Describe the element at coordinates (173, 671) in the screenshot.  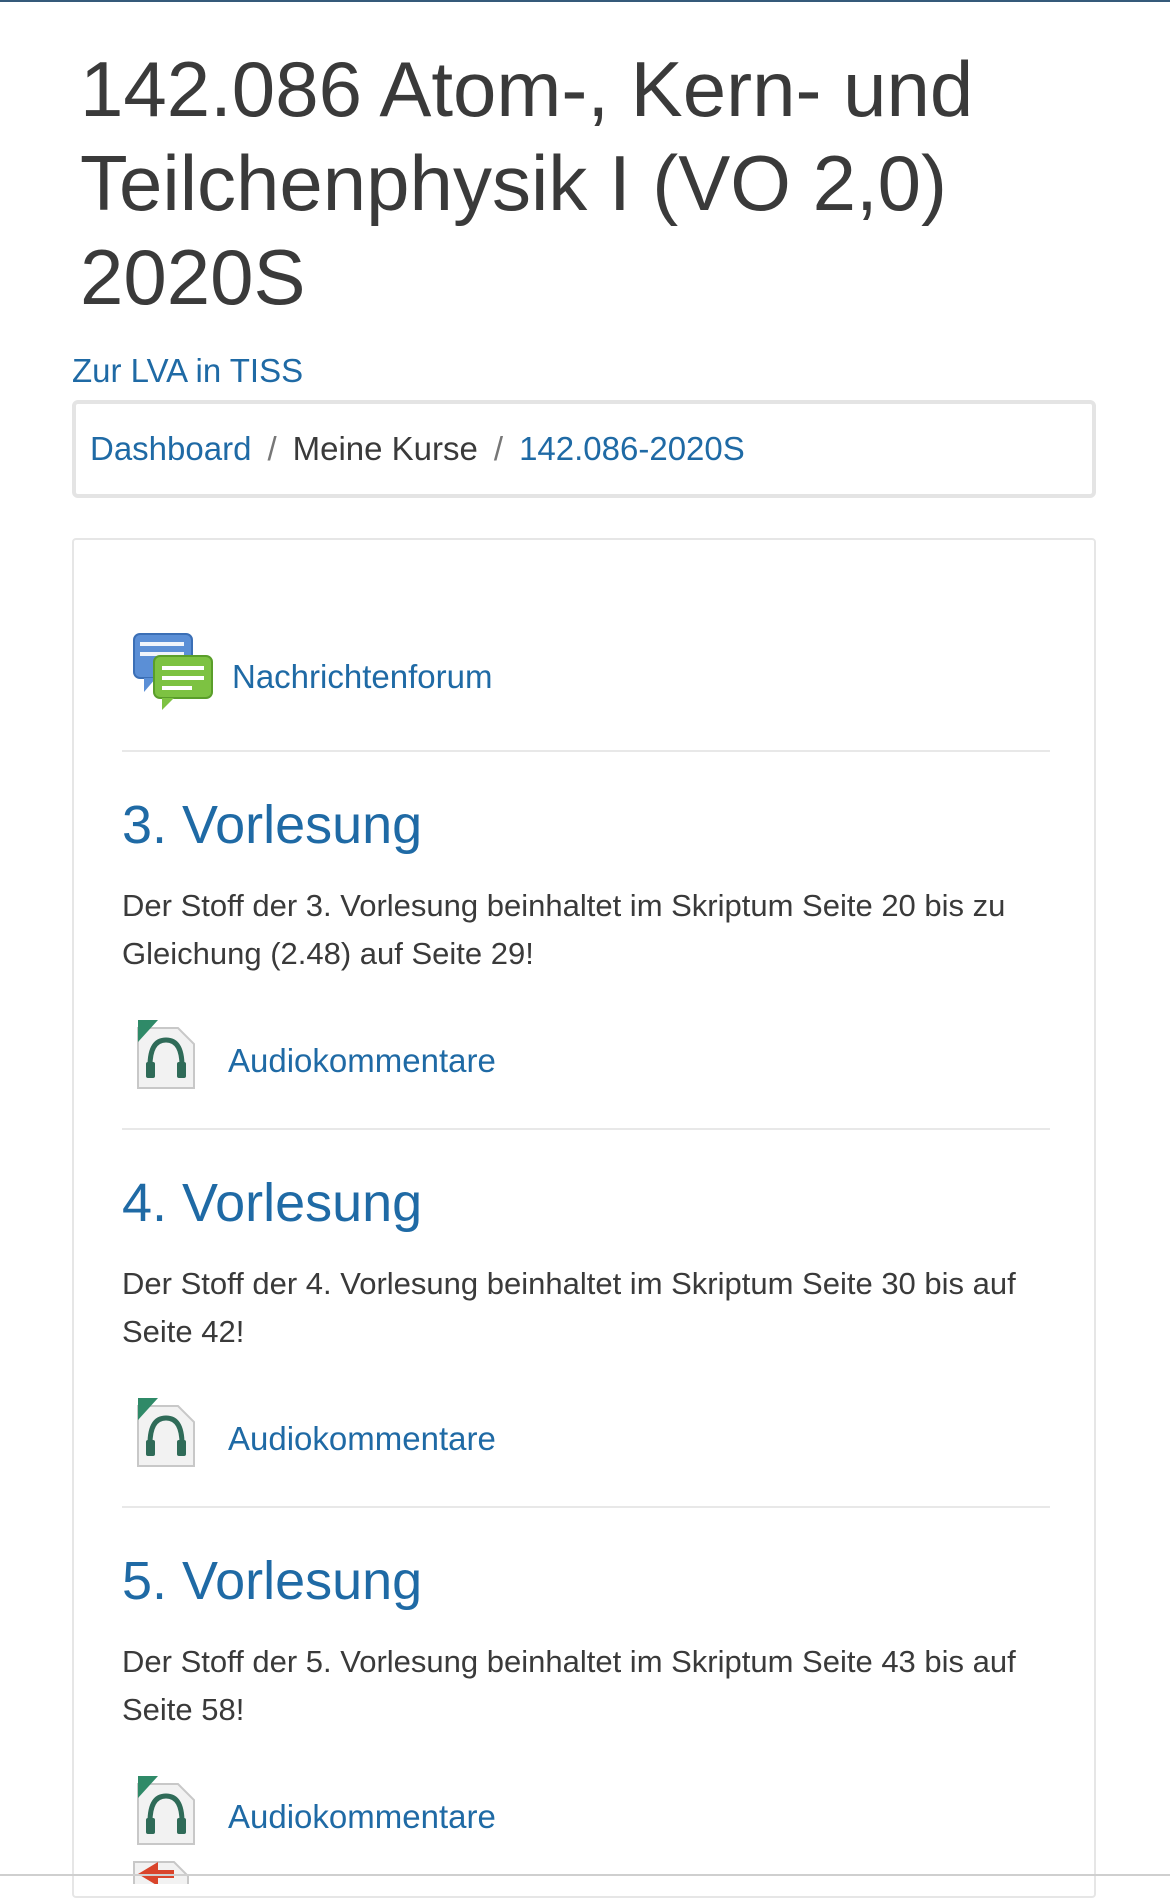
I see `forum-icon` at that location.